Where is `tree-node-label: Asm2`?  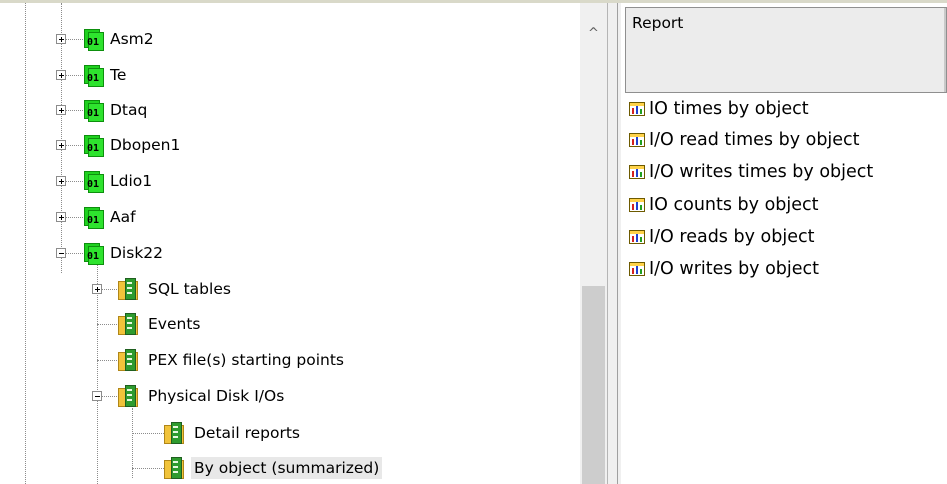 tree-node-label: Asm2 is located at coordinates (132, 39).